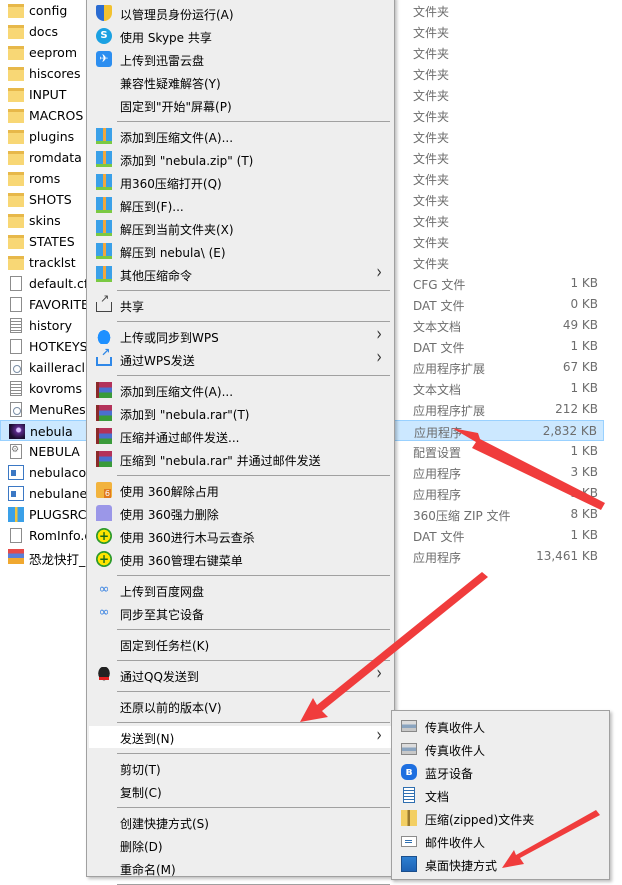  Describe the element at coordinates (141, 793) in the screenshot. I see `menu-item-label: 复制(C)` at that location.